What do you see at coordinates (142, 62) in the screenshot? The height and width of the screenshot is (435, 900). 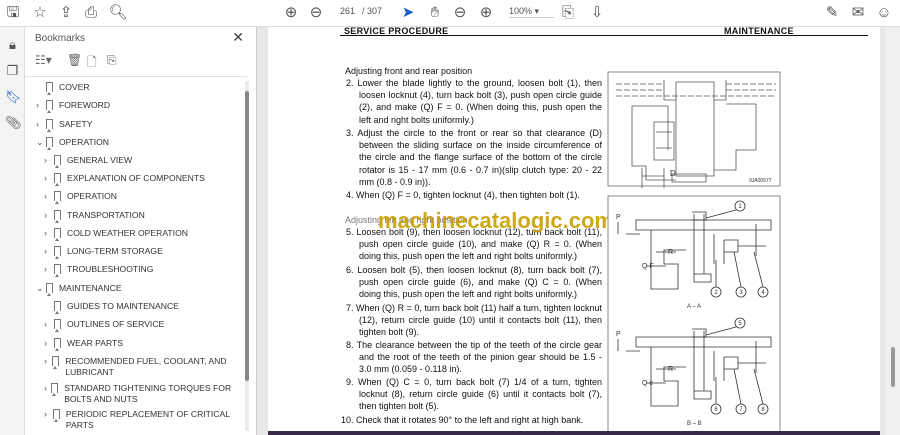 I see `bookmark-tools: ☷▾ 🗑︎ 🗋 ⎘` at bounding box center [142, 62].